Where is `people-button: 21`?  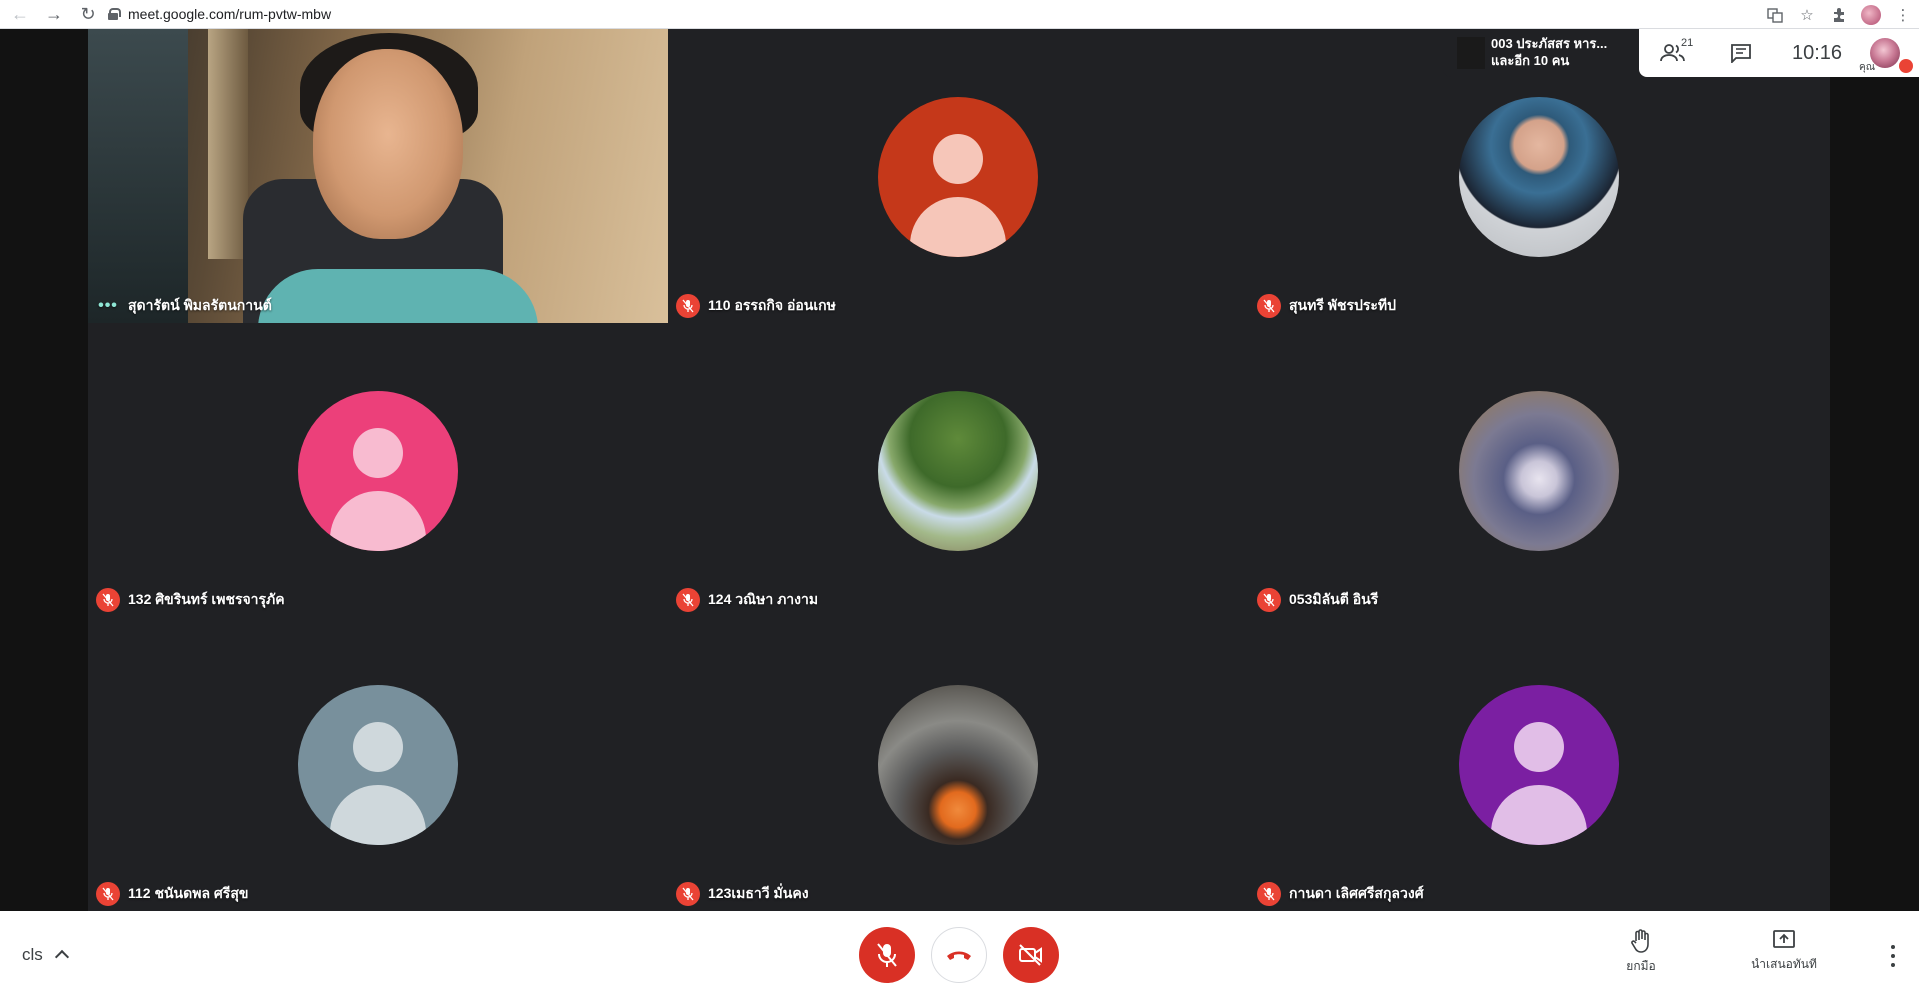 people-button: 21 is located at coordinates (1673, 53).